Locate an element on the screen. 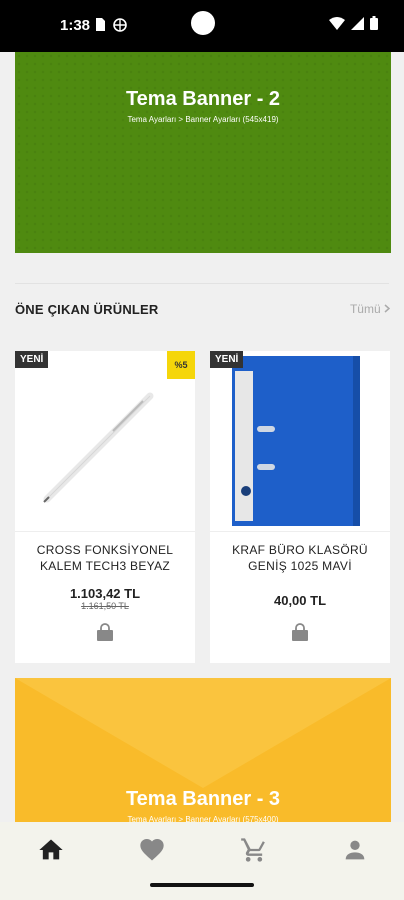 Image resolution: width=404 pixels, height=900 pixels. banner-title: Tema Banner - 2 is located at coordinates (203, 99).